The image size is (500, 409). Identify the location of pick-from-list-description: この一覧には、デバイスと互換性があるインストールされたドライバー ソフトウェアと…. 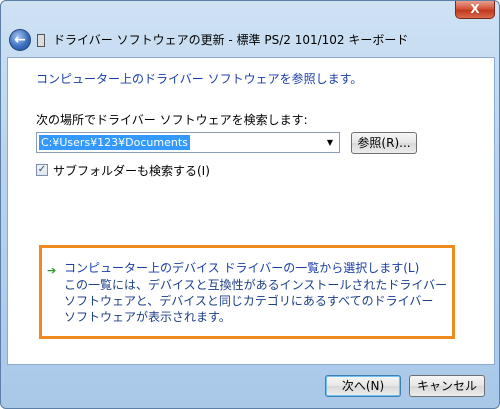
(256, 301).